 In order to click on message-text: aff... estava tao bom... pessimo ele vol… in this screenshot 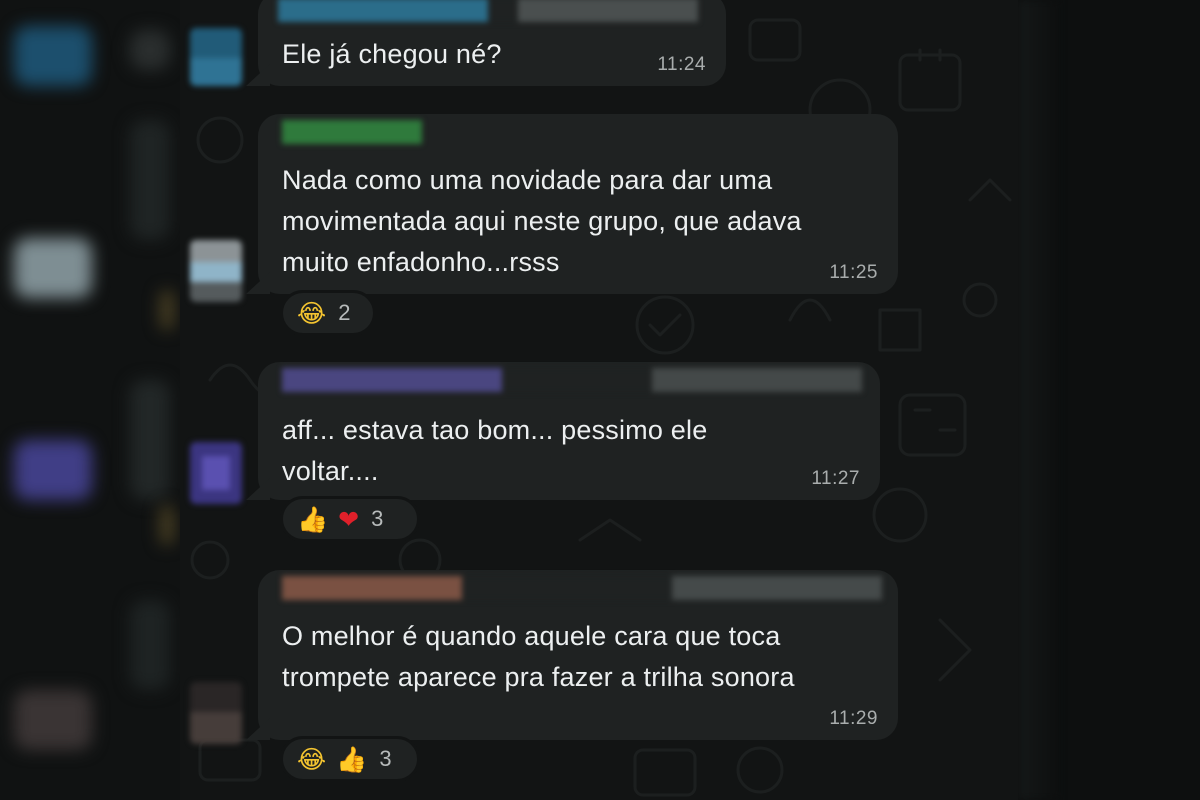, I will do `click(495, 450)`.